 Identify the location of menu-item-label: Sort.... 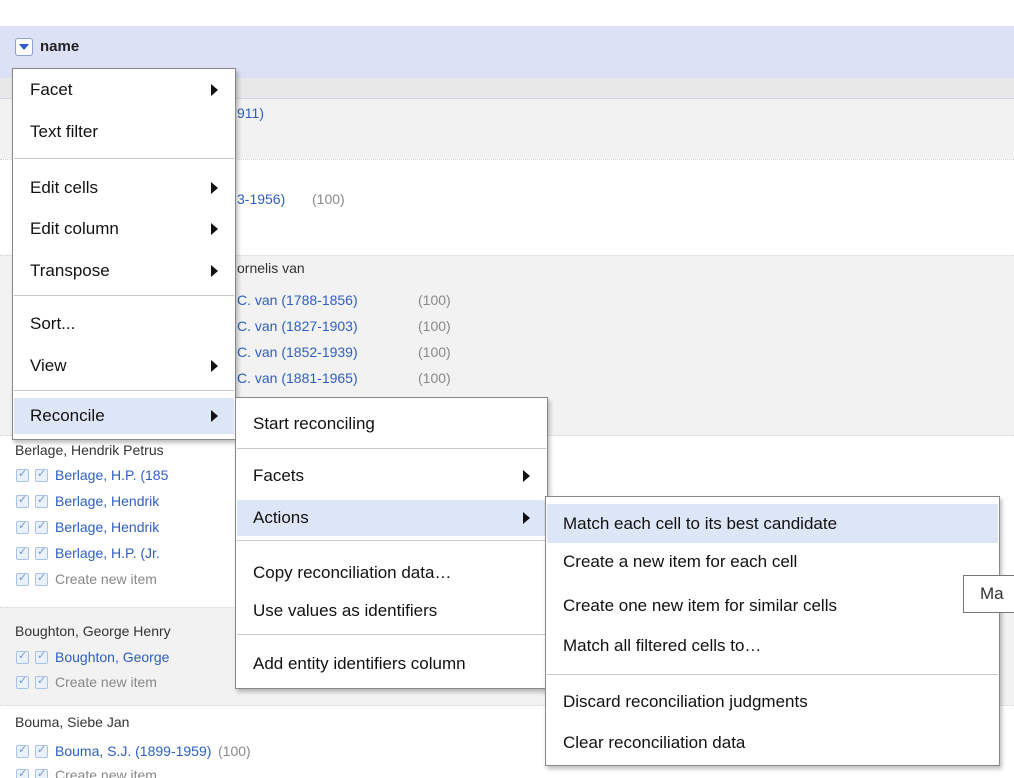
(53, 323).